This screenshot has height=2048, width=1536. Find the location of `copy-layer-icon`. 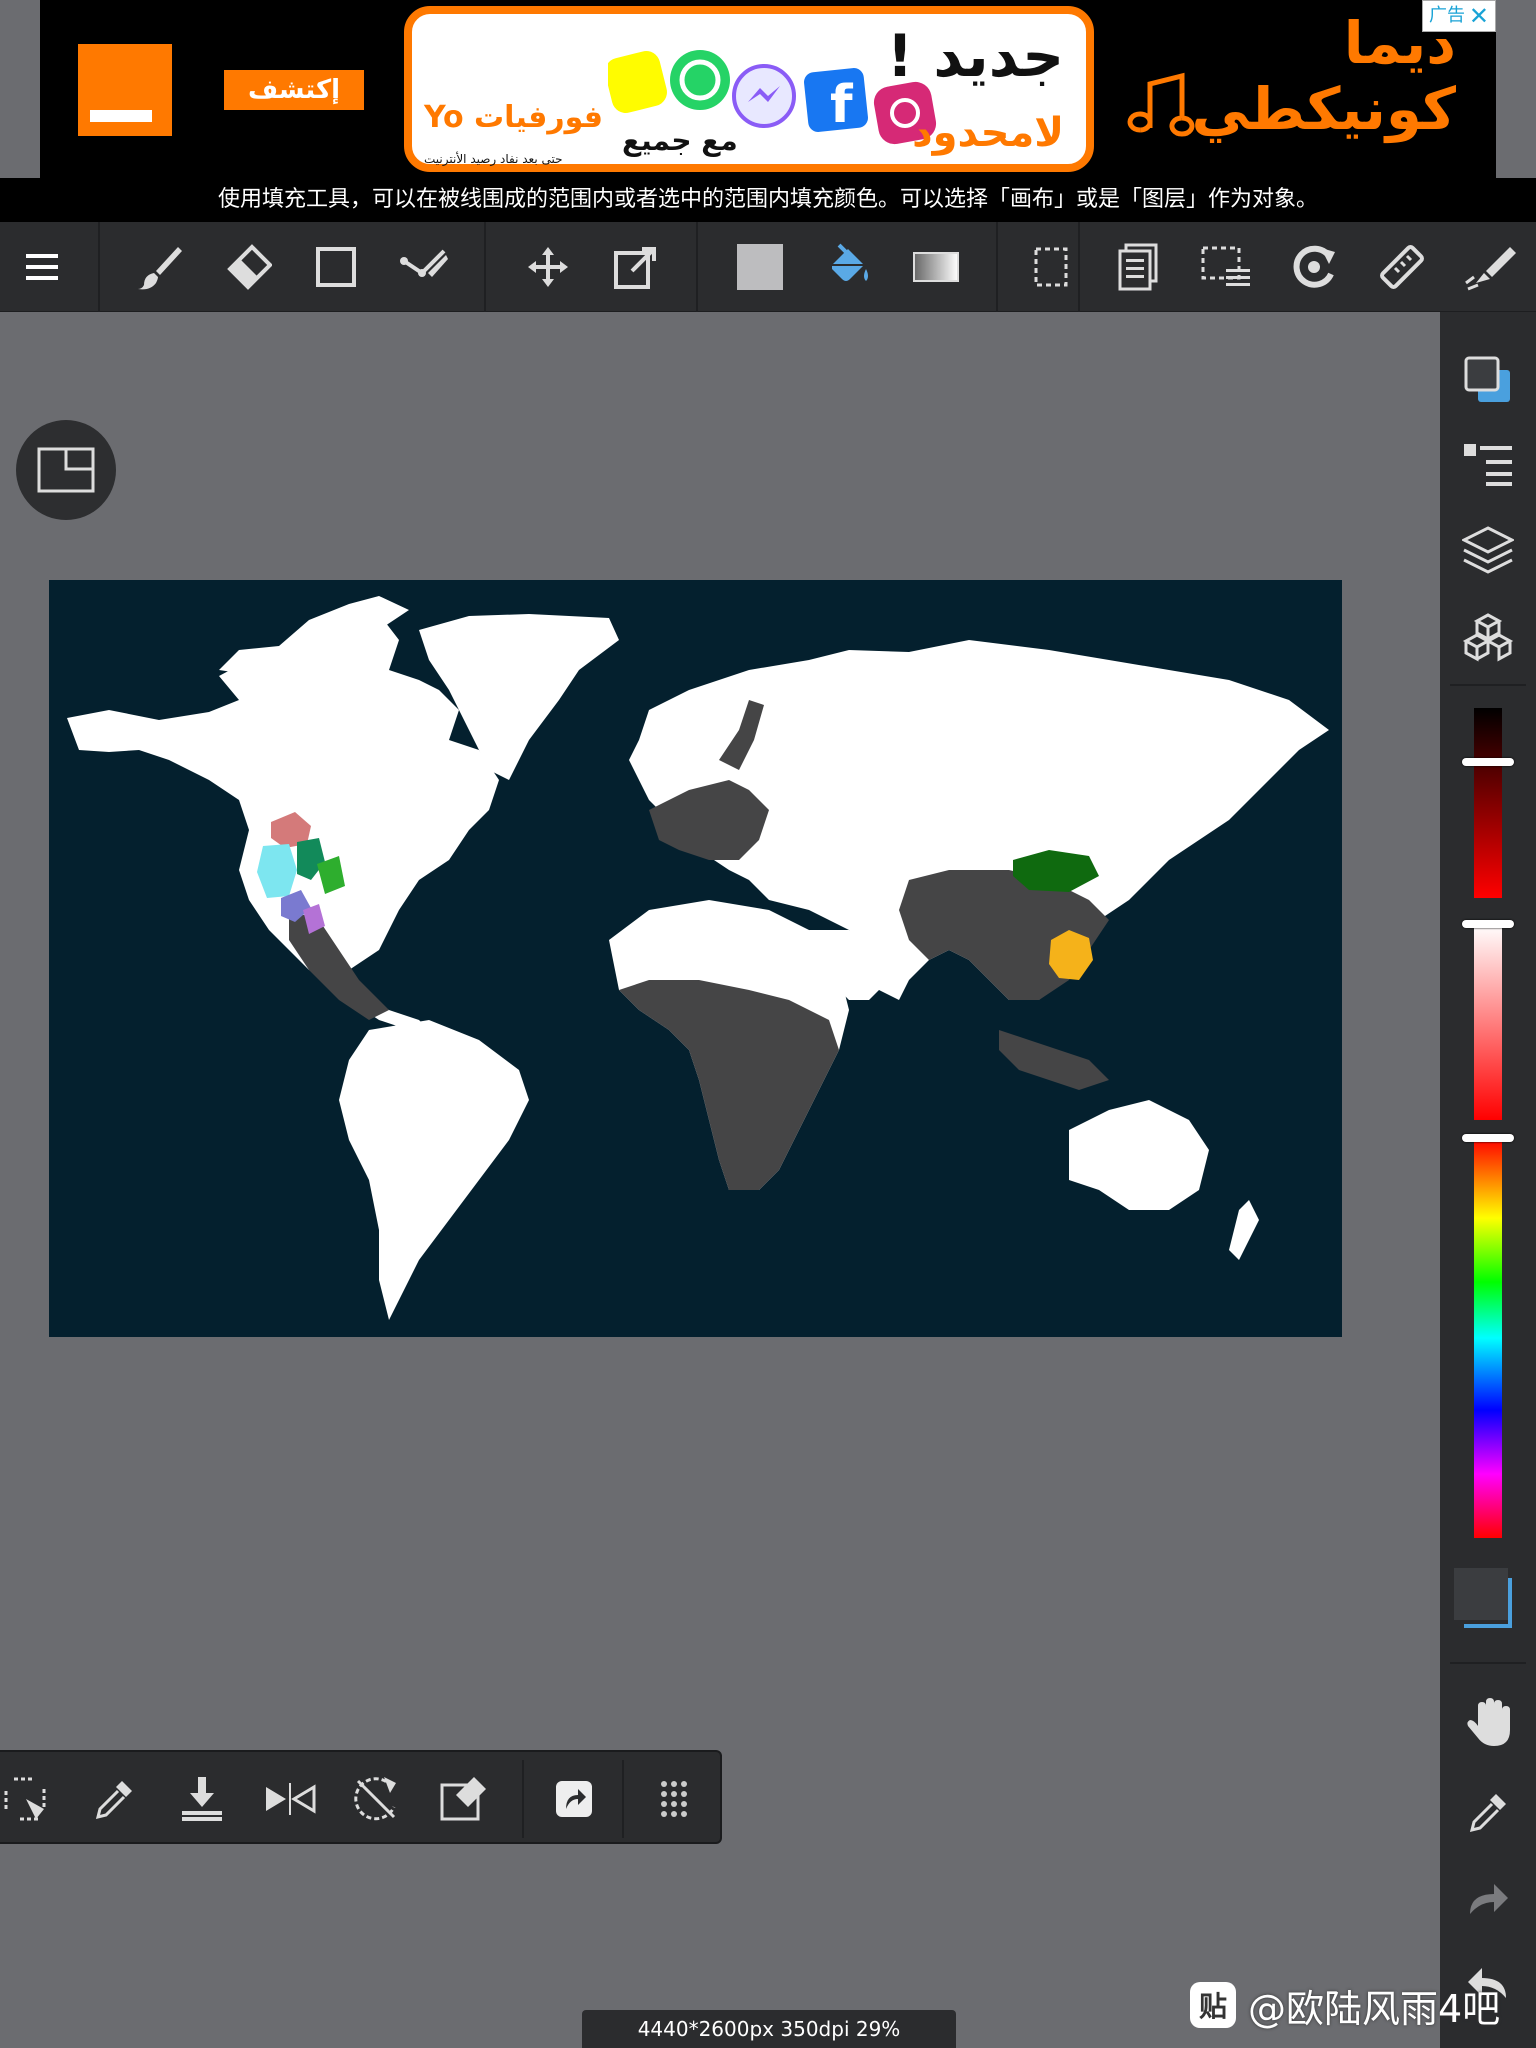

copy-layer-icon is located at coordinates (1138, 267).